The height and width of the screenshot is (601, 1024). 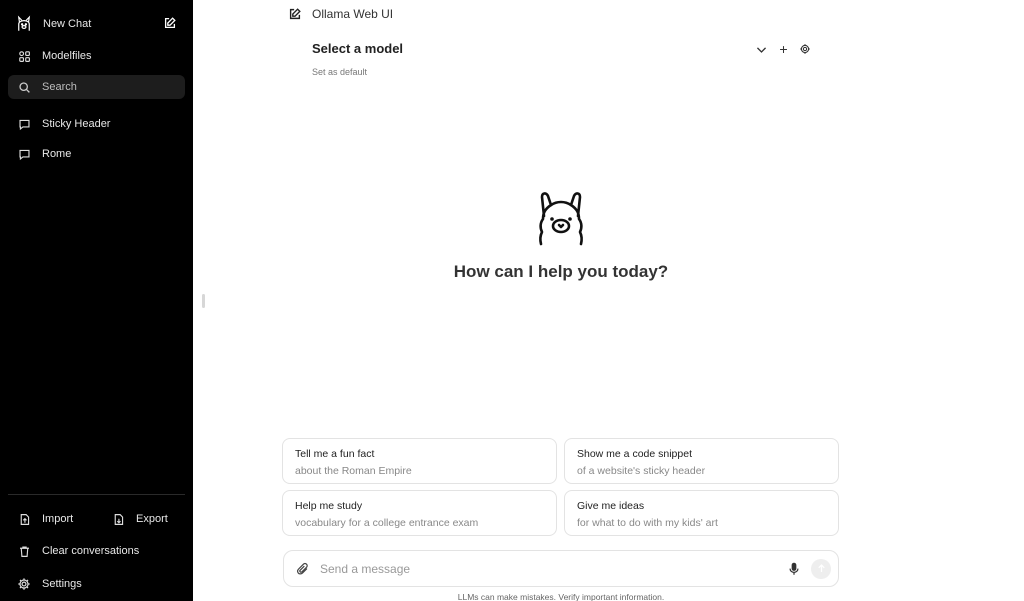 I want to click on trash-icon, so click(x=24, y=551).